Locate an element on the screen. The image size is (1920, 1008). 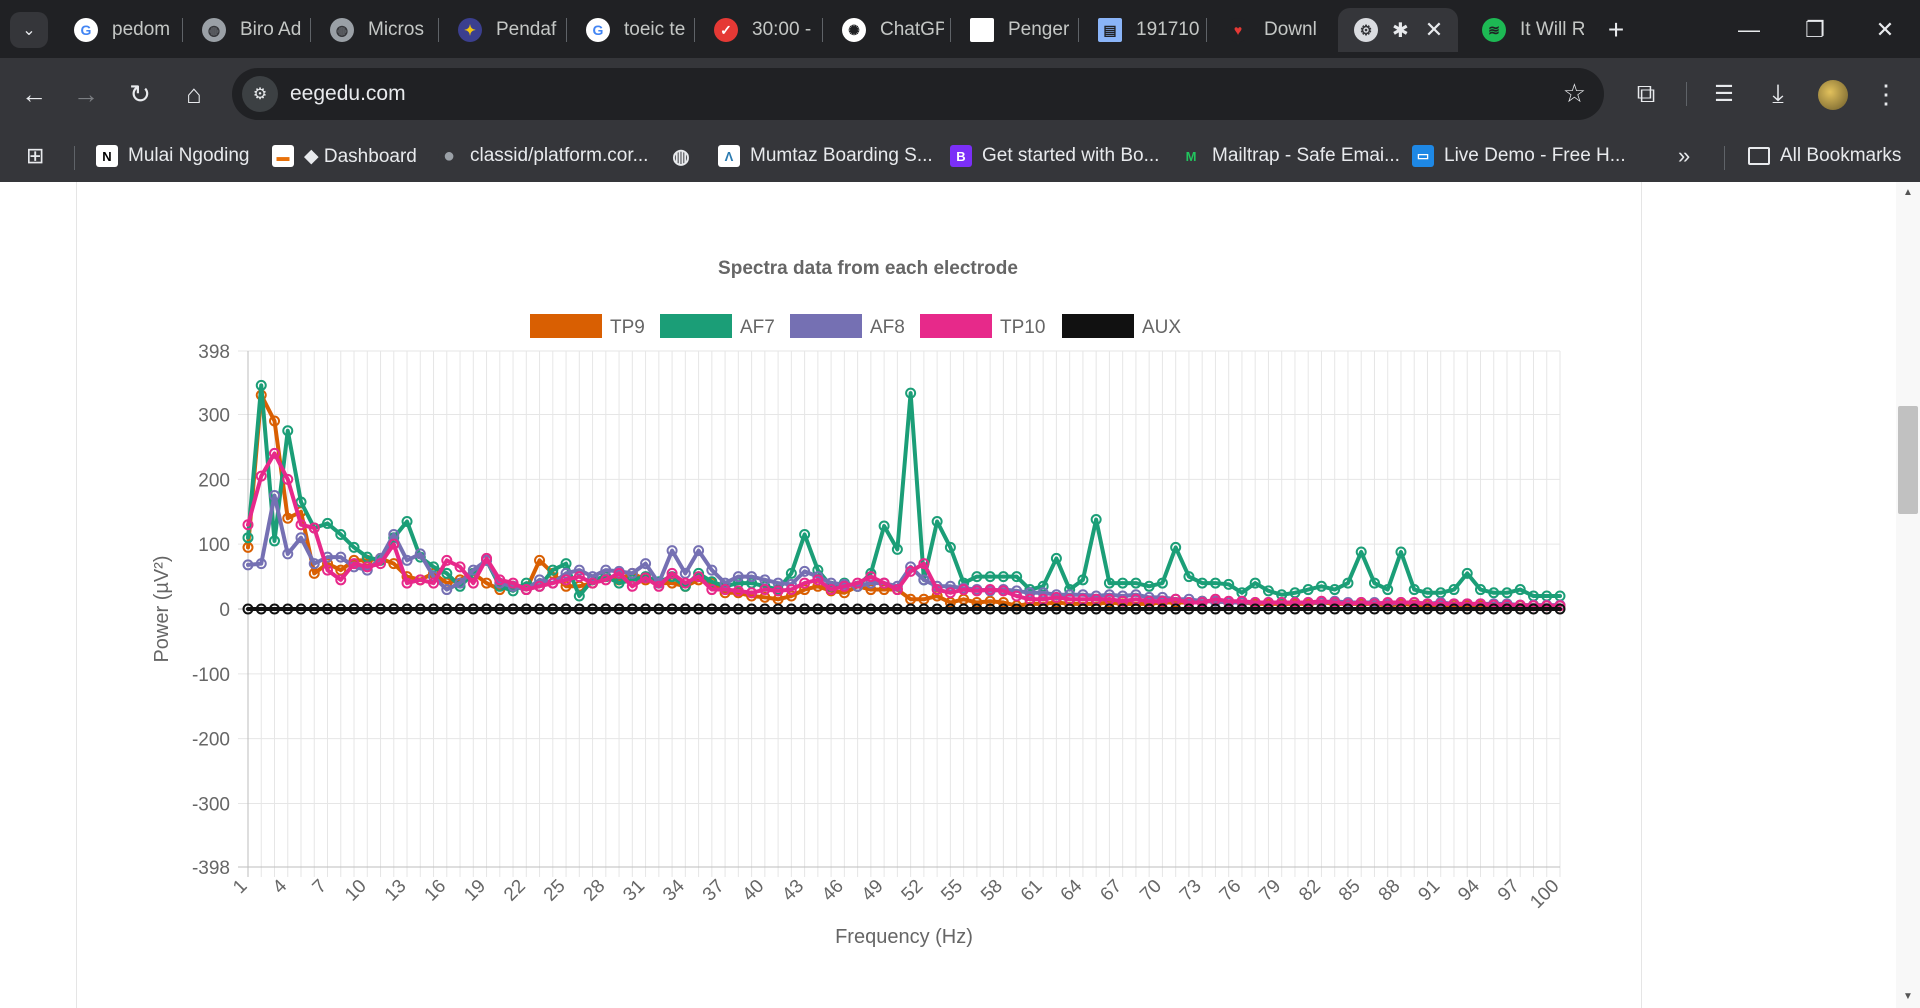
tab-9: ♥ Downl is located at coordinates (1269, 30).